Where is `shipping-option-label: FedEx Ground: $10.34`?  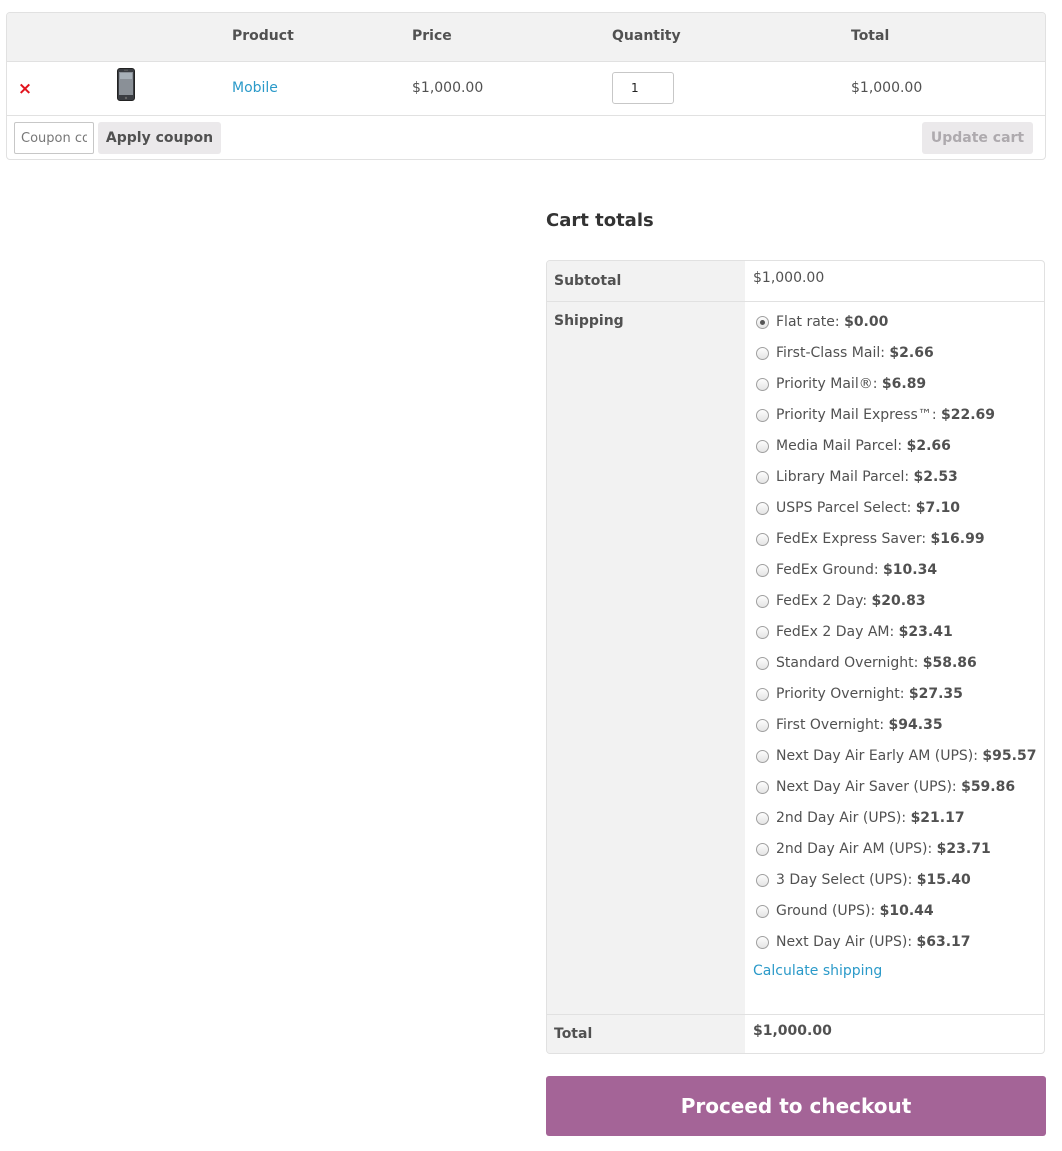 shipping-option-label: FedEx Ground: $10.34 is located at coordinates (856, 570).